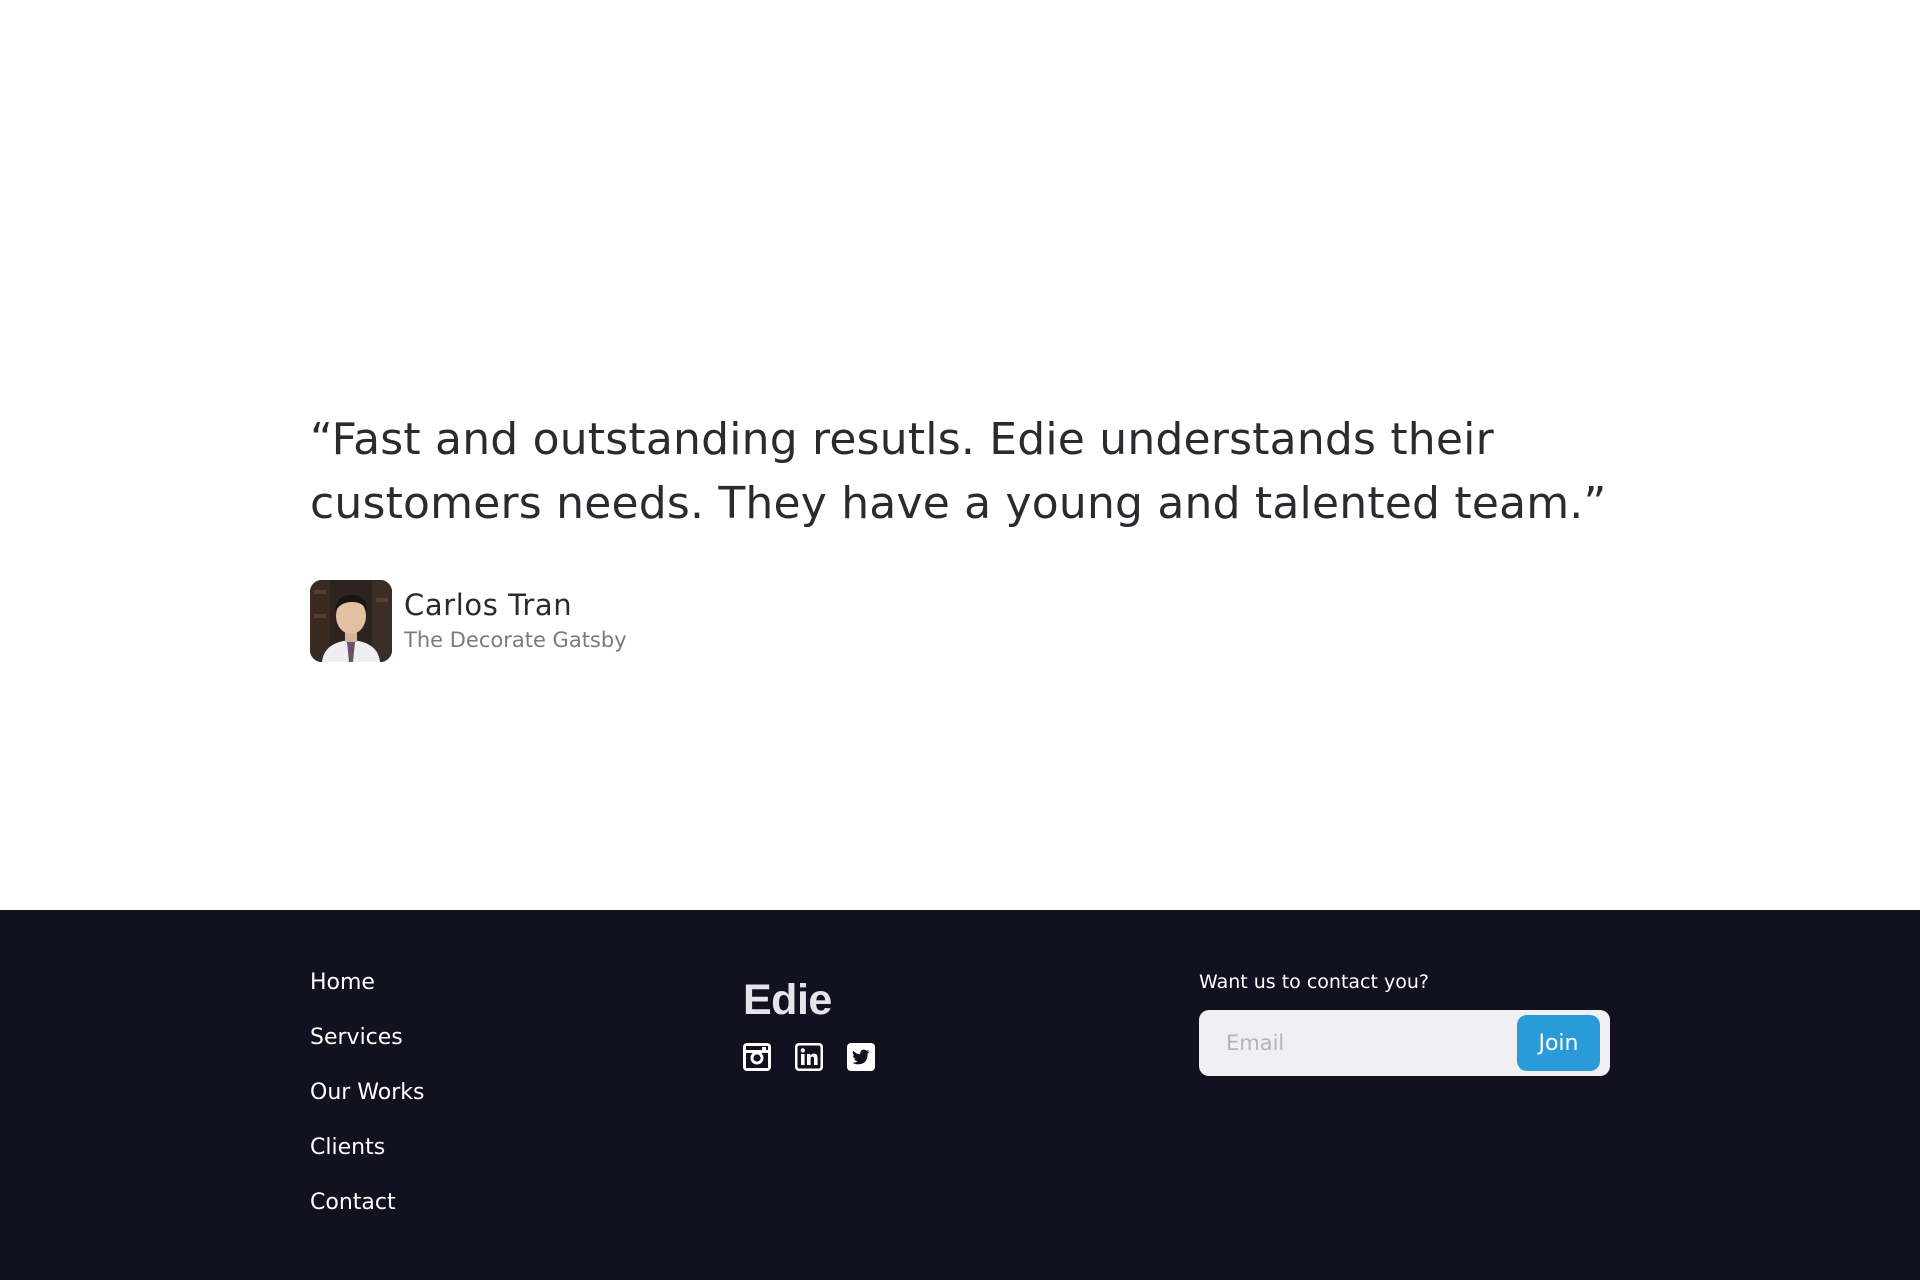 This screenshot has width=1920, height=1280. What do you see at coordinates (1558, 1043) in the screenshot?
I see `join-button: Join` at bounding box center [1558, 1043].